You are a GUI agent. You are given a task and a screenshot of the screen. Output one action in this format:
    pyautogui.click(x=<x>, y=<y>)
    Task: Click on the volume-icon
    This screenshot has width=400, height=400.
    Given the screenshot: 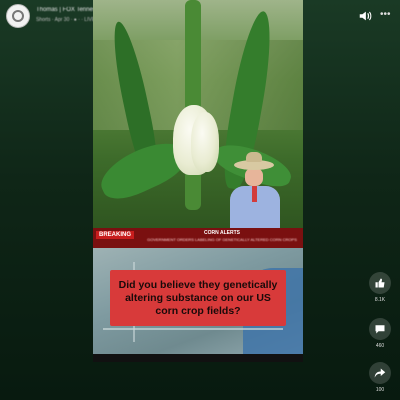 What is the action you would take?
    pyautogui.click(x=365, y=16)
    